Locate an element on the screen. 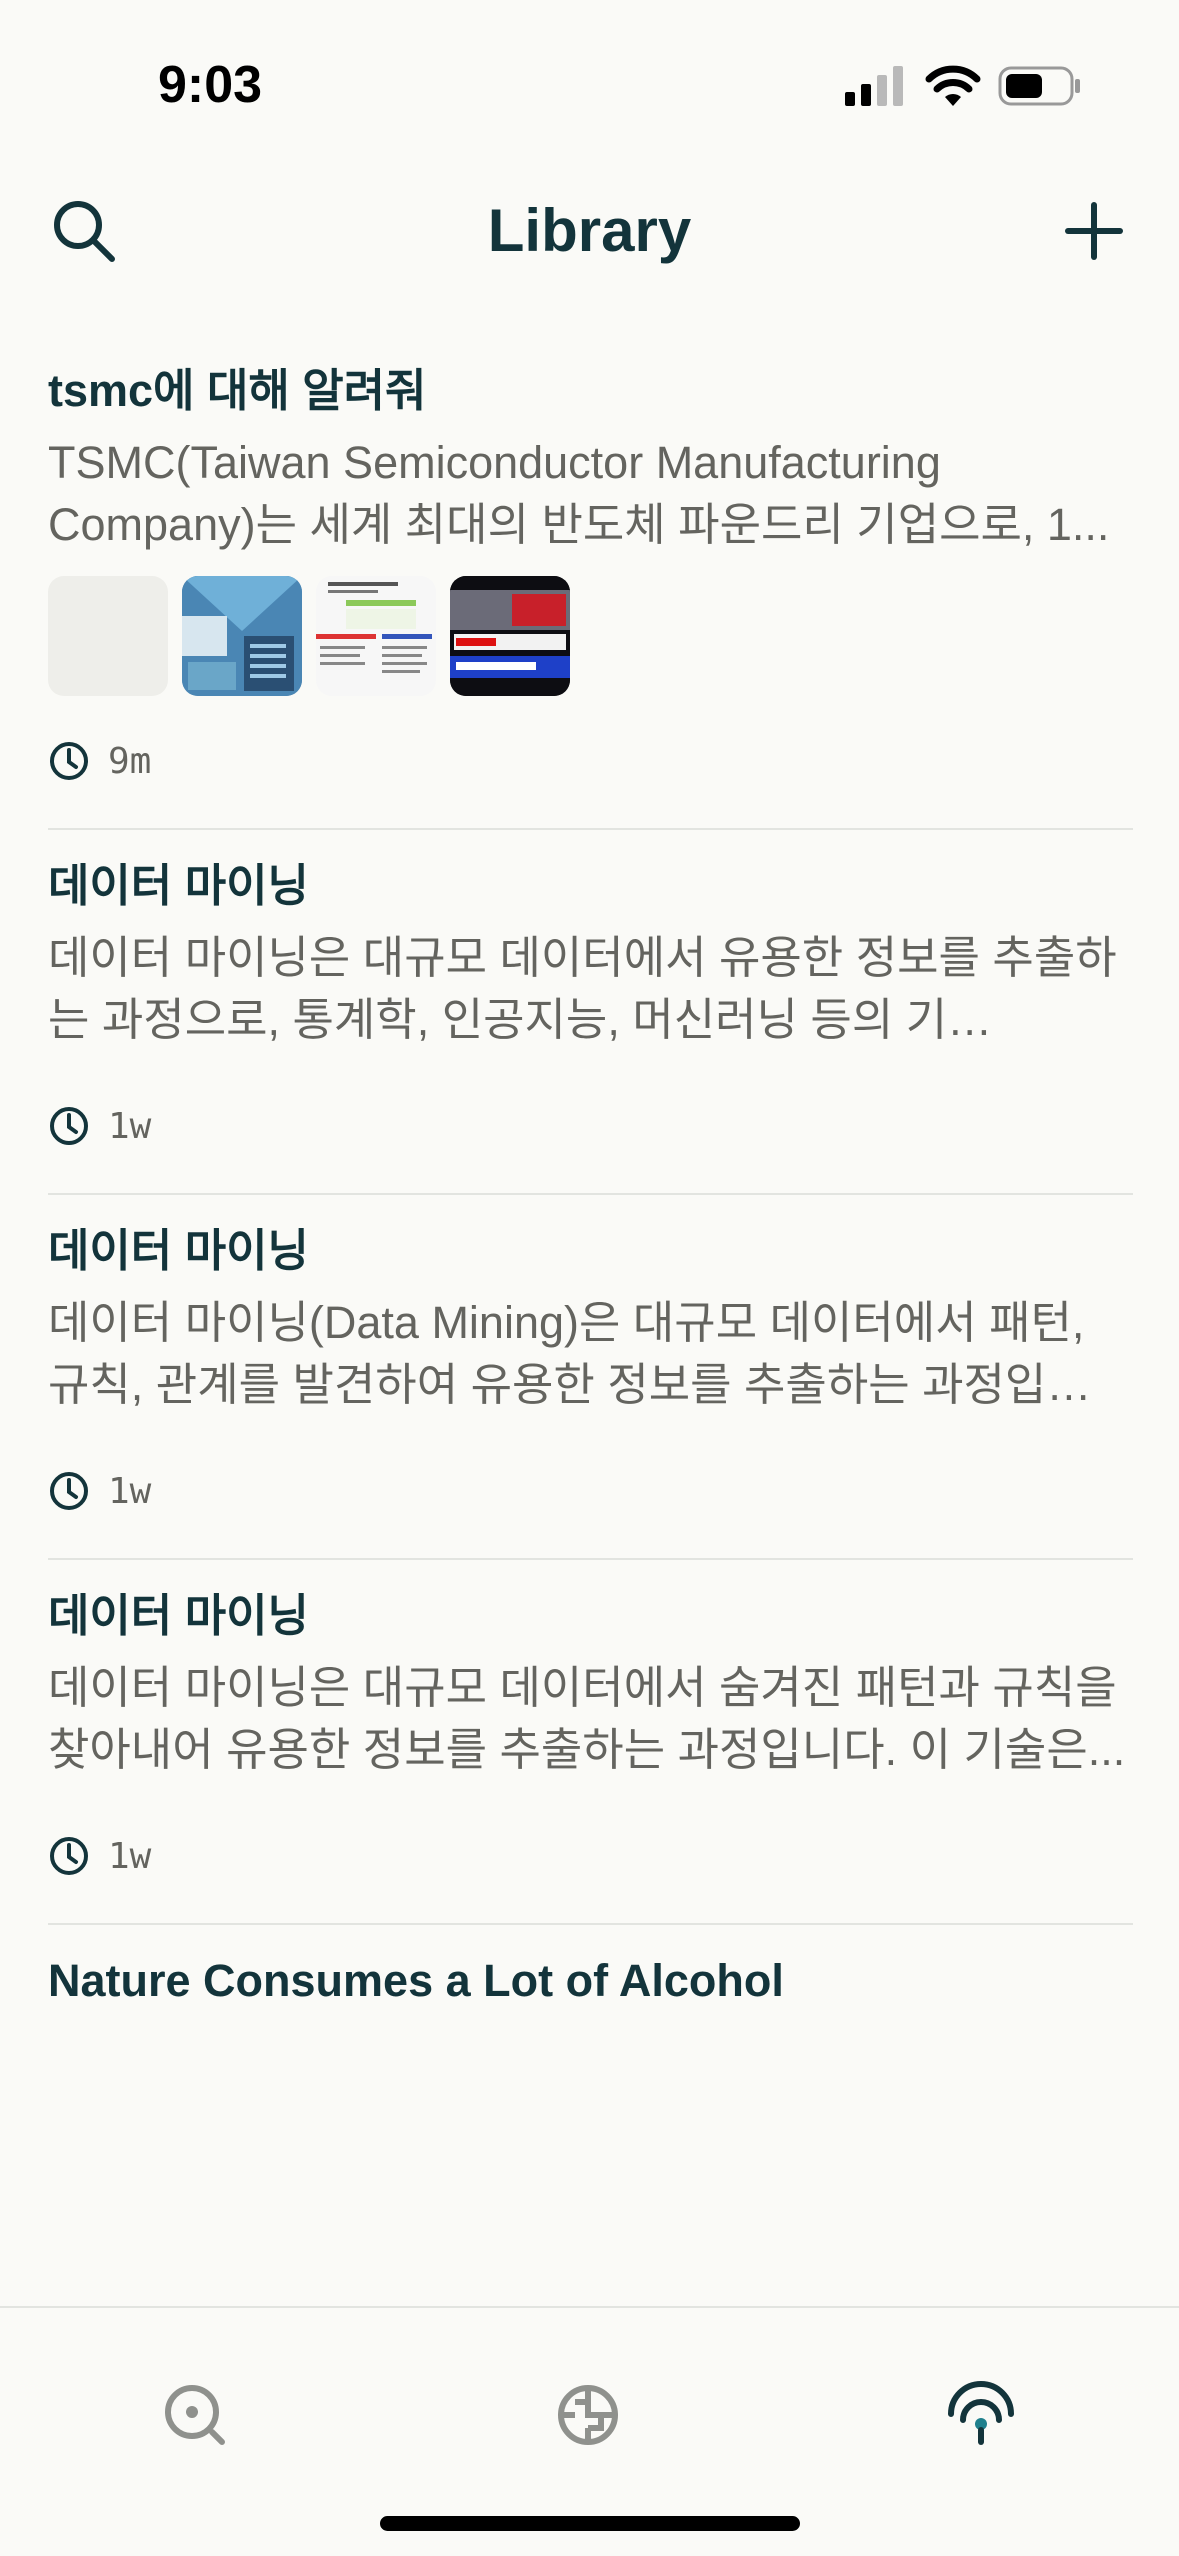 The width and height of the screenshot is (1179, 2556). header: Library is located at coordinates (589, 255).